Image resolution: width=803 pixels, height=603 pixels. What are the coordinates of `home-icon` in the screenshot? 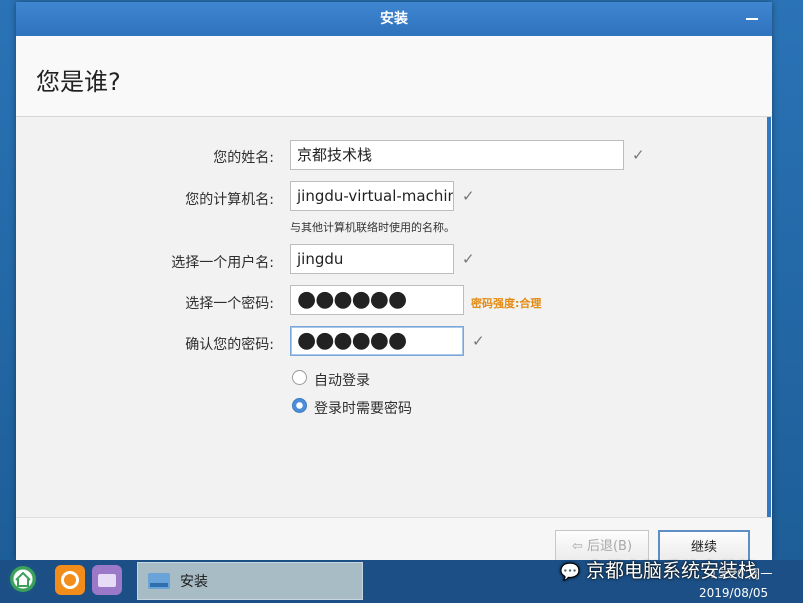 It's located at (23, 579).